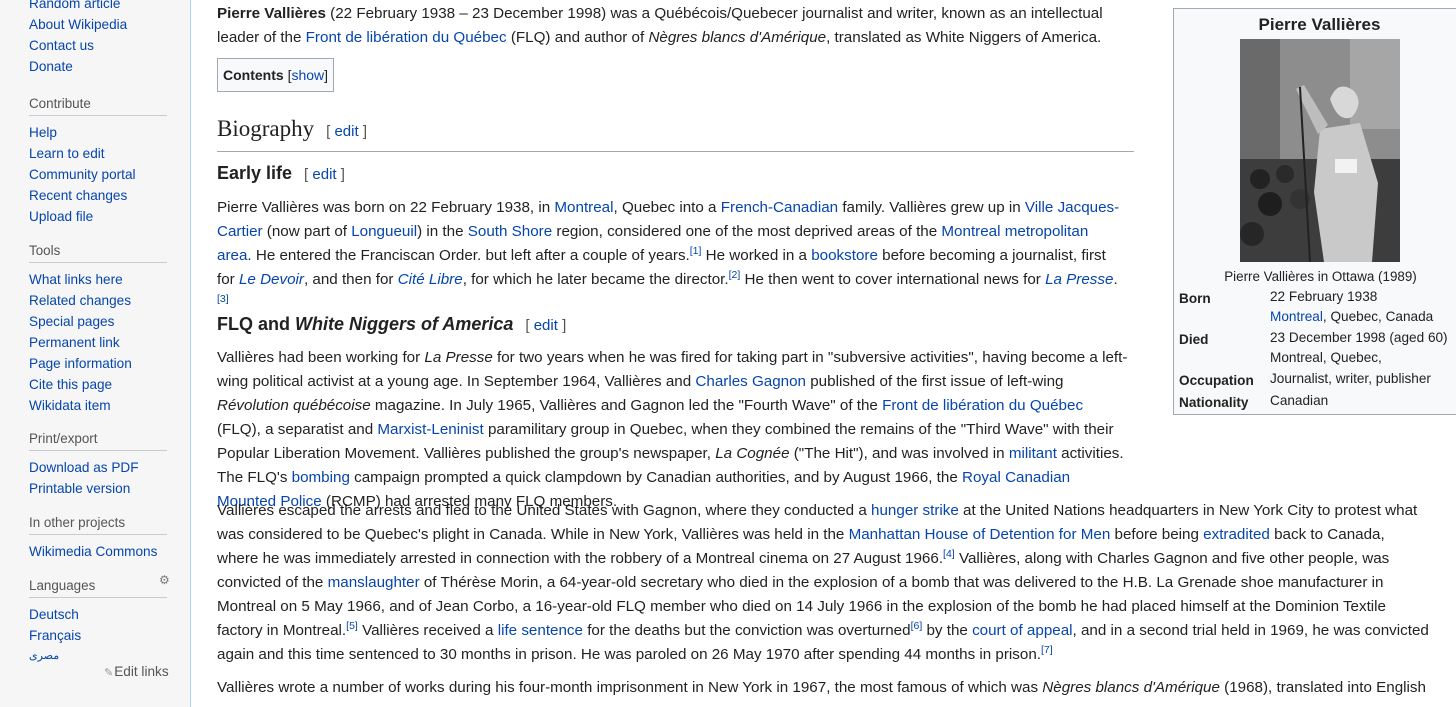 The height and width of the screenshot is (707, 1456). Describe the element at coordinates (253, 75) in the screenshot. I see `toc-title: Contents` at that location.